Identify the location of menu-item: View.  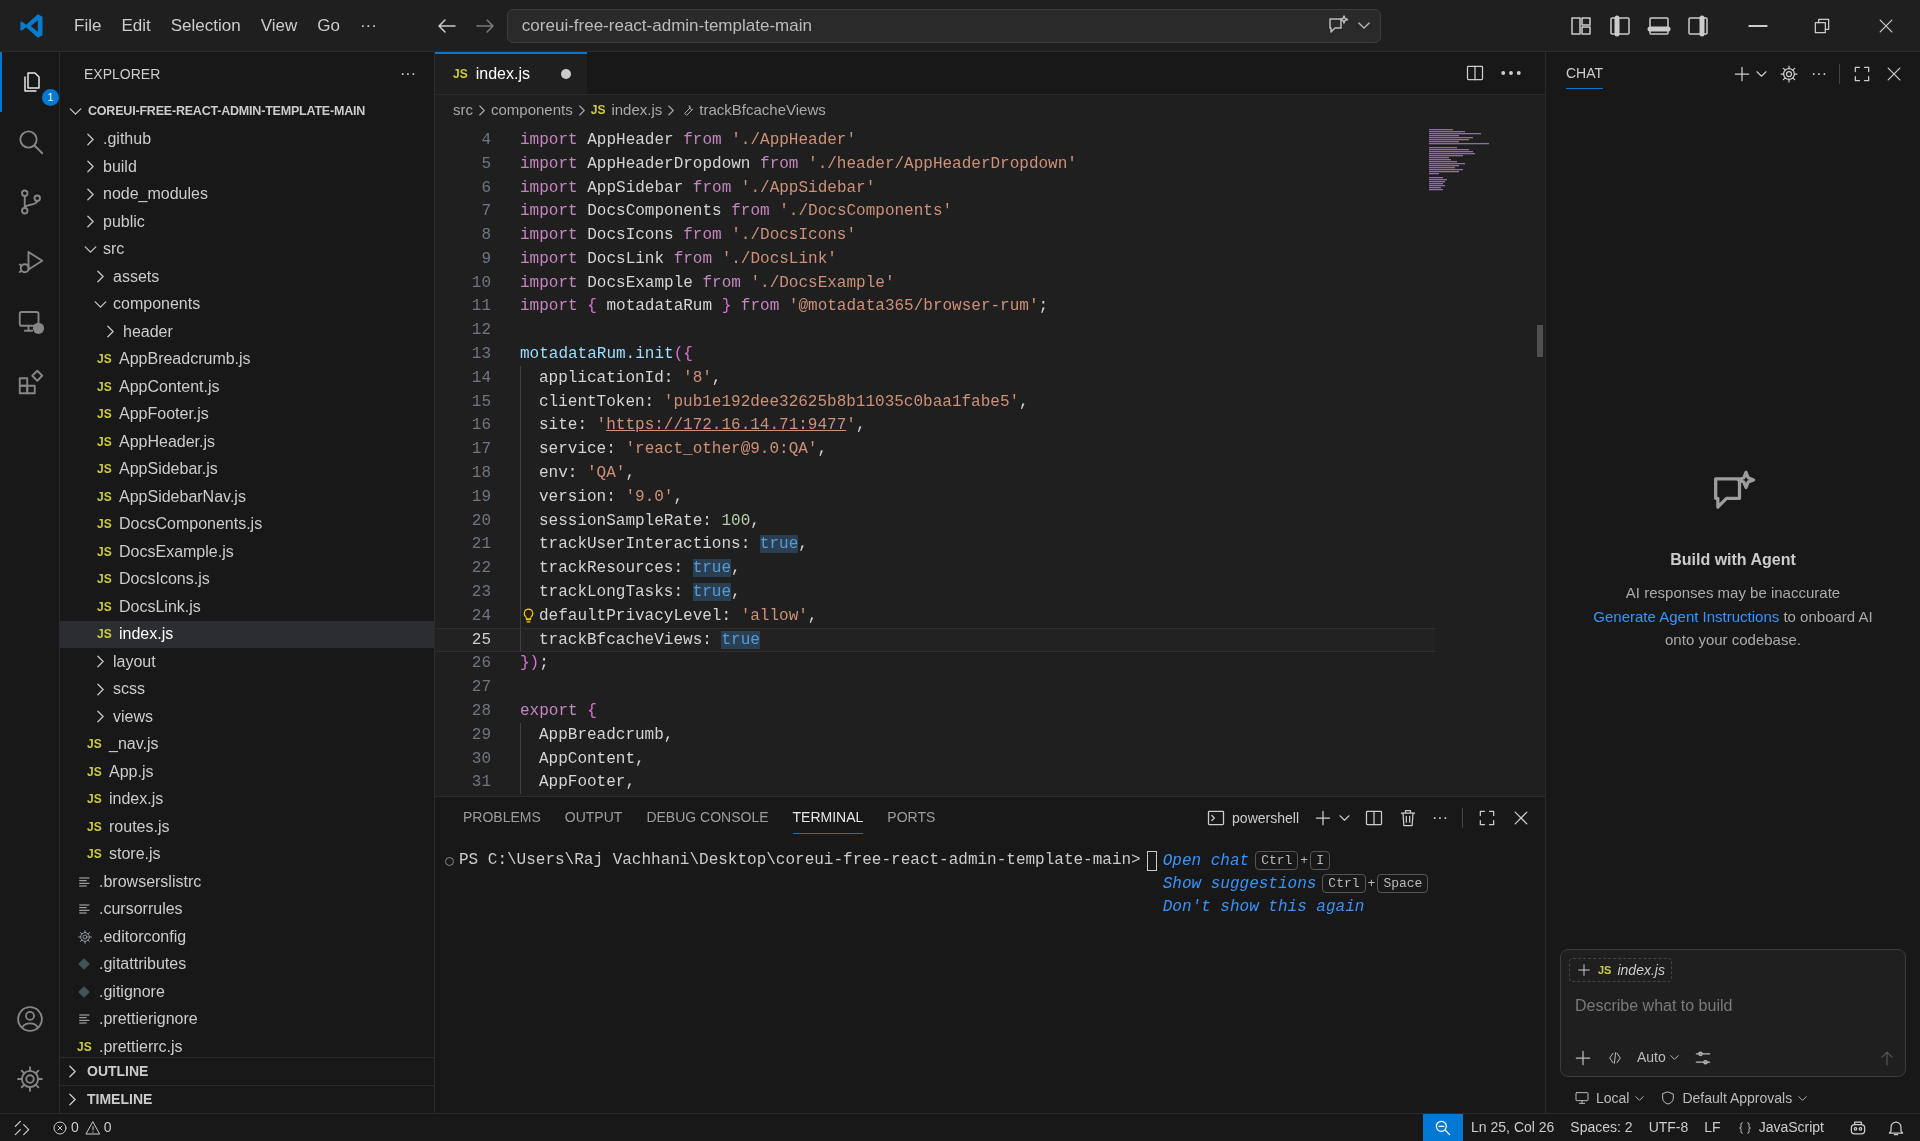
(279, 25).